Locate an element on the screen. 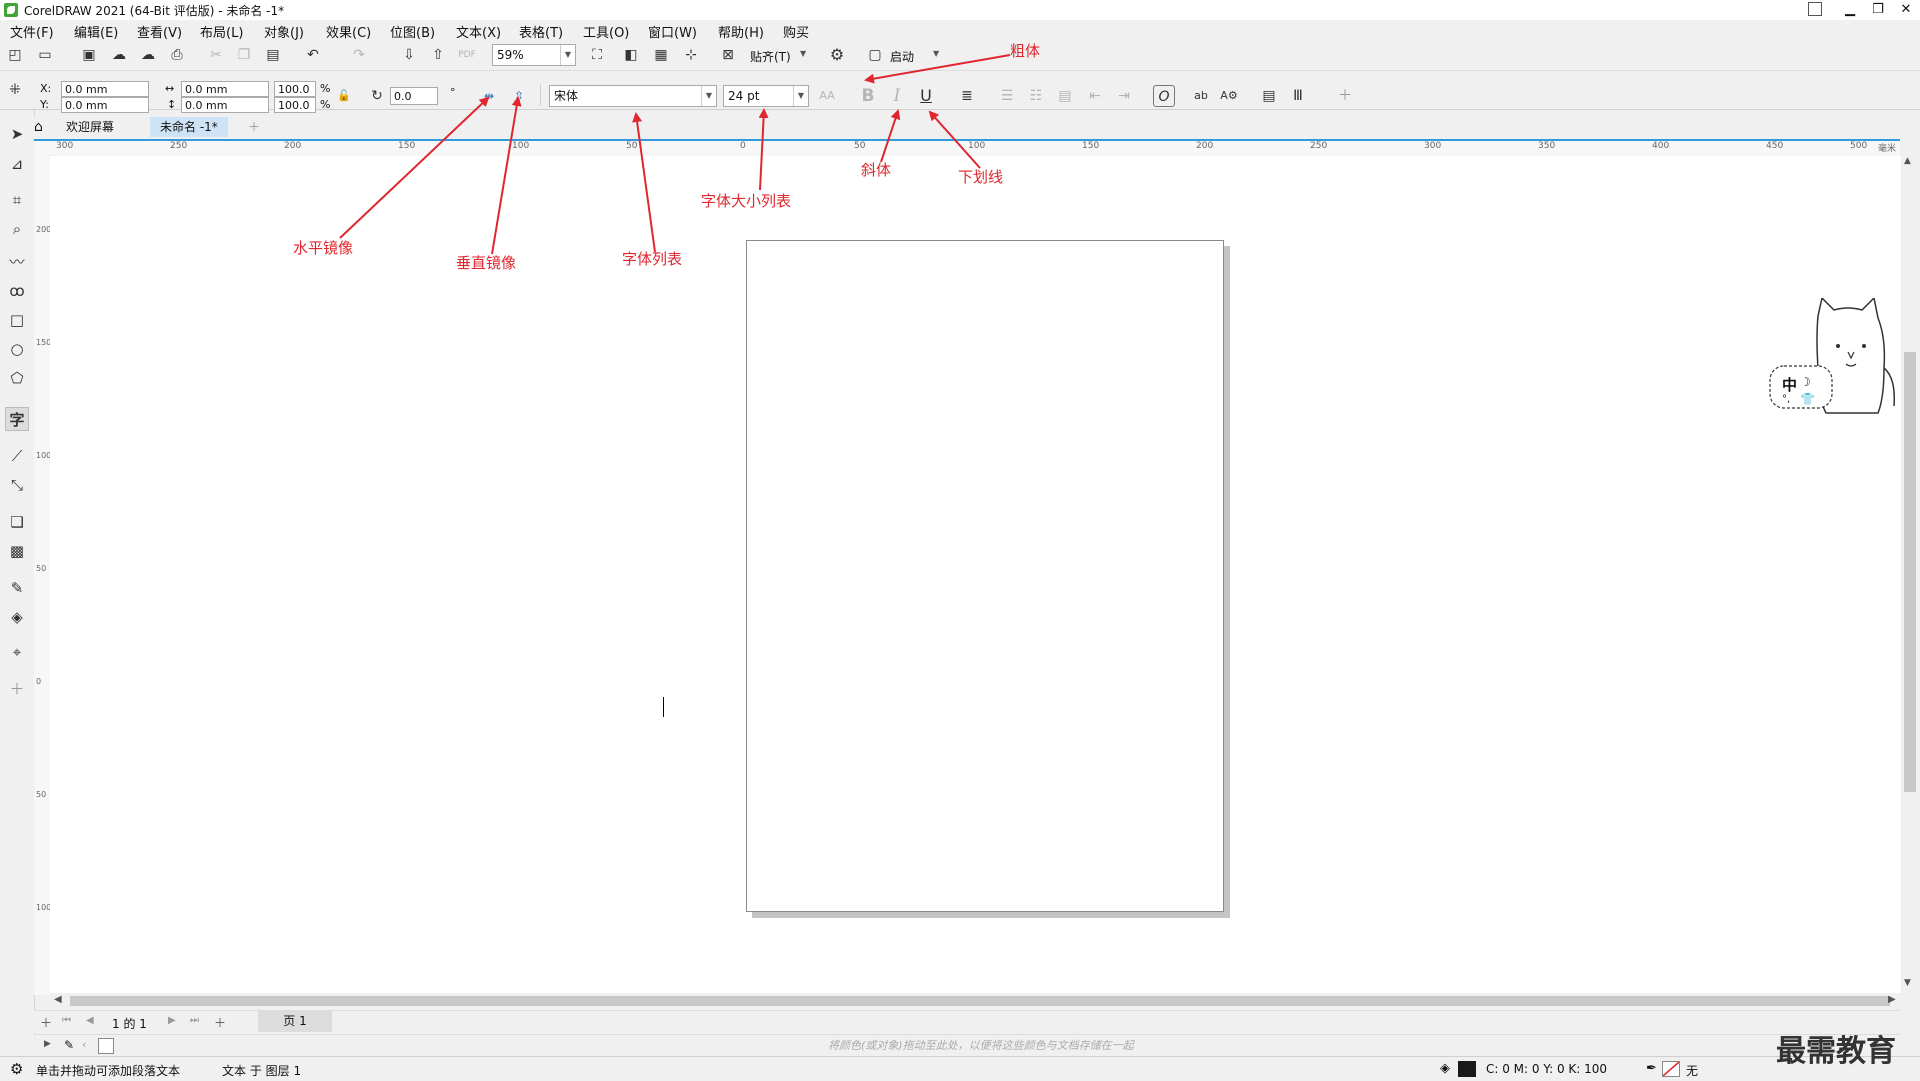 The image size is (1920, 1081). decrease-indent-icon: ⇤ is located at coordinates (1095, 96).